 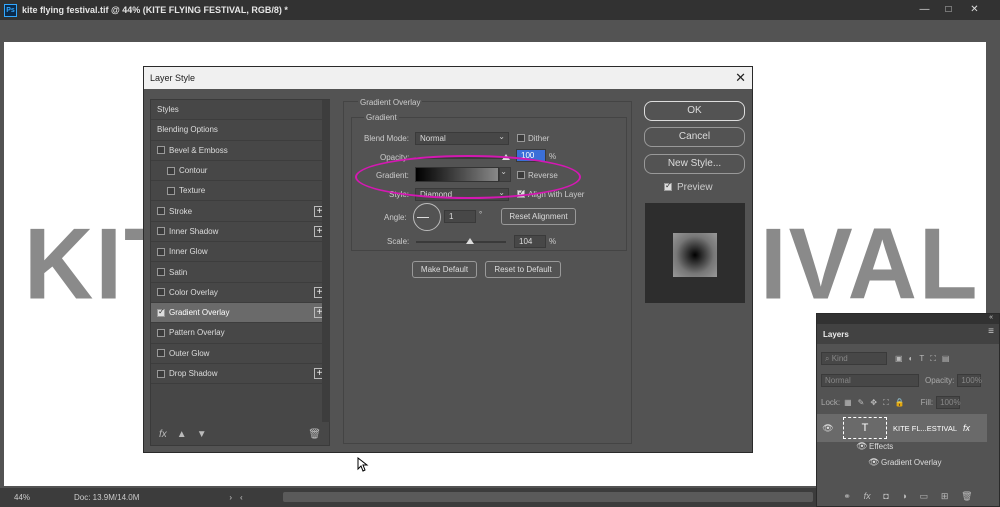 I want to click on lock-icons: ▦✎✥⛶🔒, so click(x=877, y=403).